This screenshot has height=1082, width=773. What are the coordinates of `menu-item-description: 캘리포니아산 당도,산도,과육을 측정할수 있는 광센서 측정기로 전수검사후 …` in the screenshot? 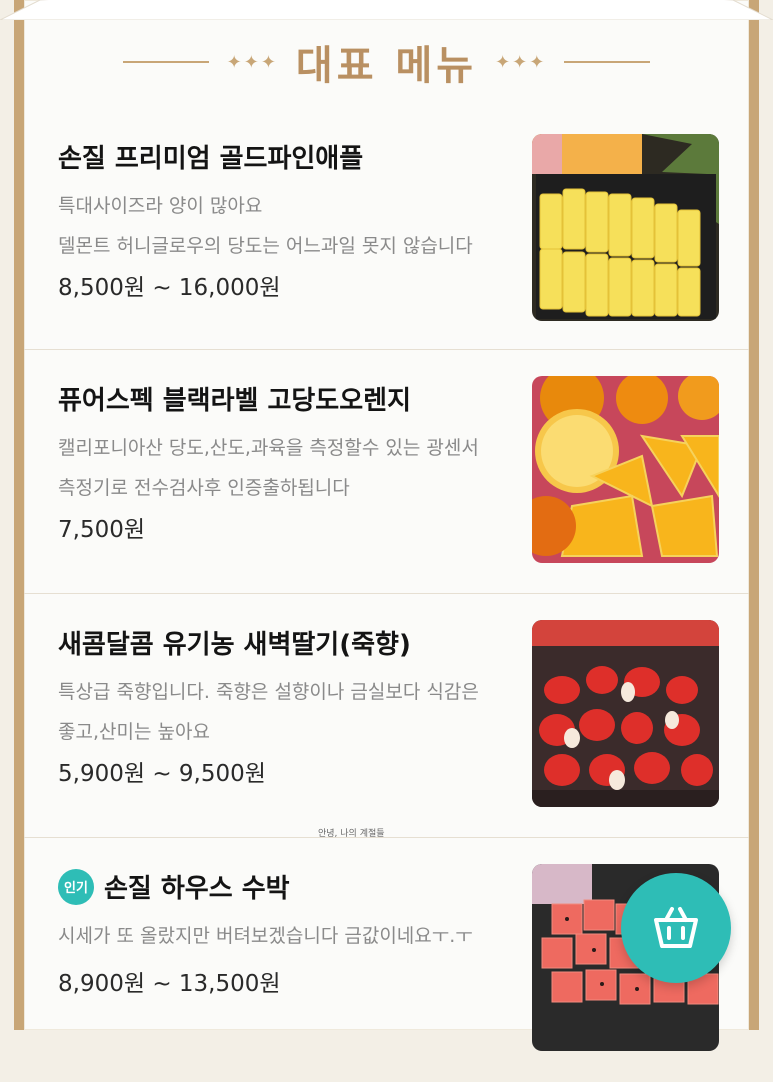 It's located at (268, 468).